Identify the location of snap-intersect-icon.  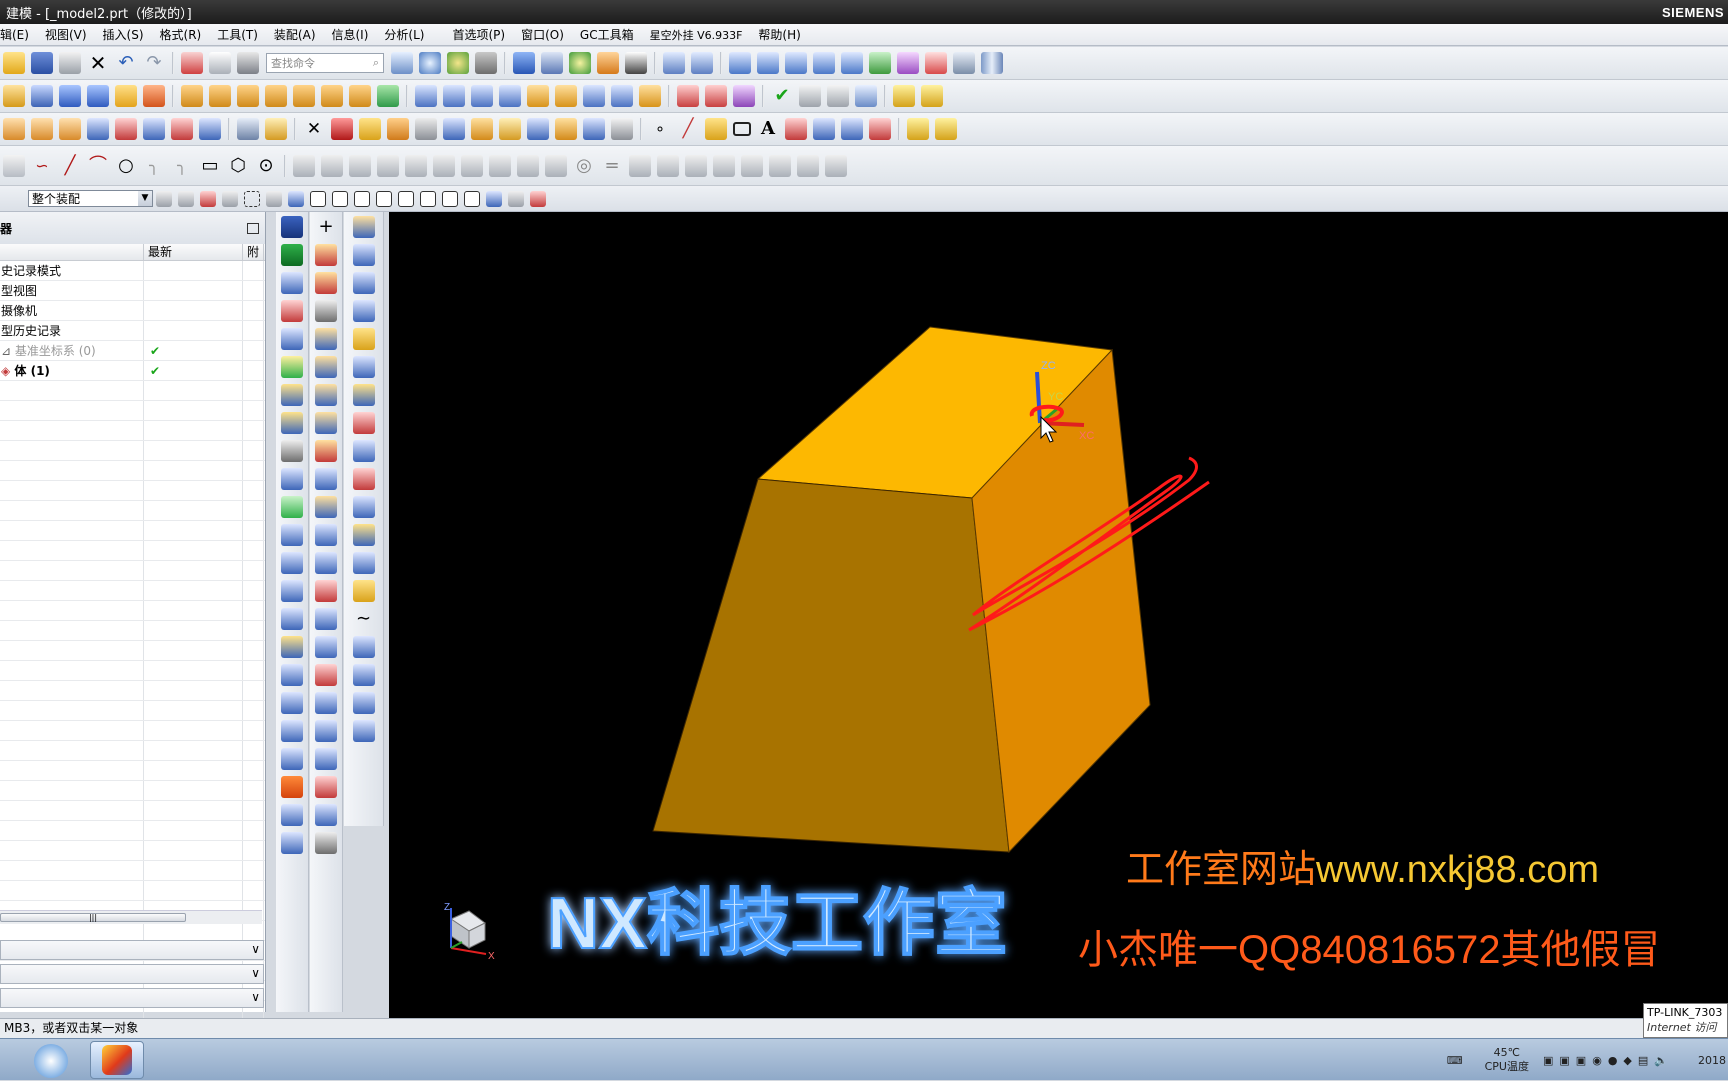
(384, 198).